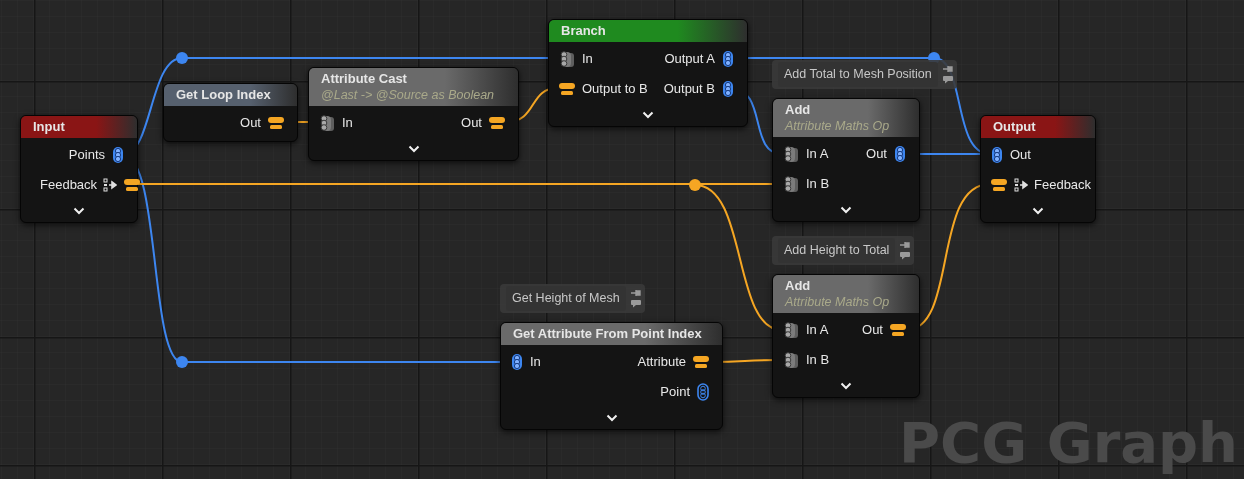  What do you see at coordinates (648, 73) in the screenshot?
I see `graph-node: Branch In Output A Output to B Output B` at bounding box center [648, 73].